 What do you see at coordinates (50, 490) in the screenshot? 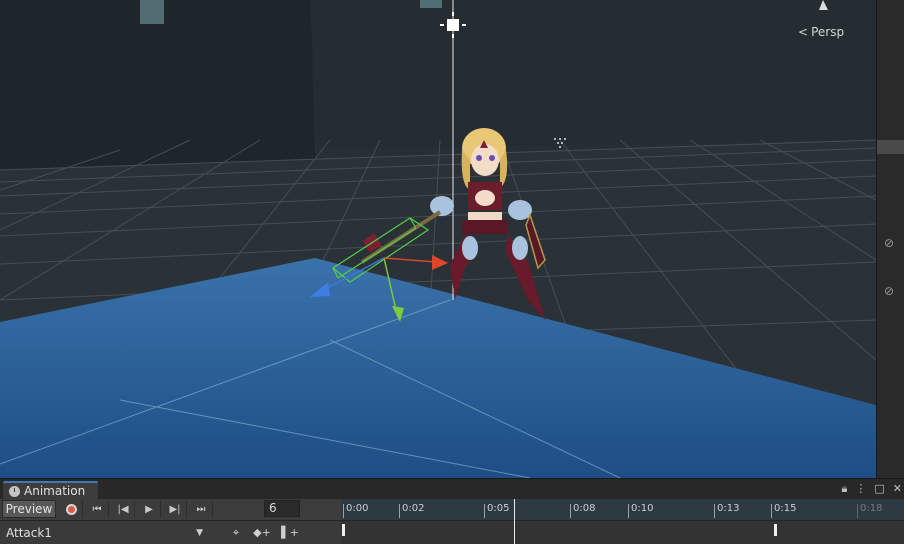
I see `tab-animation: Animation` at bounding box center [50, 490].